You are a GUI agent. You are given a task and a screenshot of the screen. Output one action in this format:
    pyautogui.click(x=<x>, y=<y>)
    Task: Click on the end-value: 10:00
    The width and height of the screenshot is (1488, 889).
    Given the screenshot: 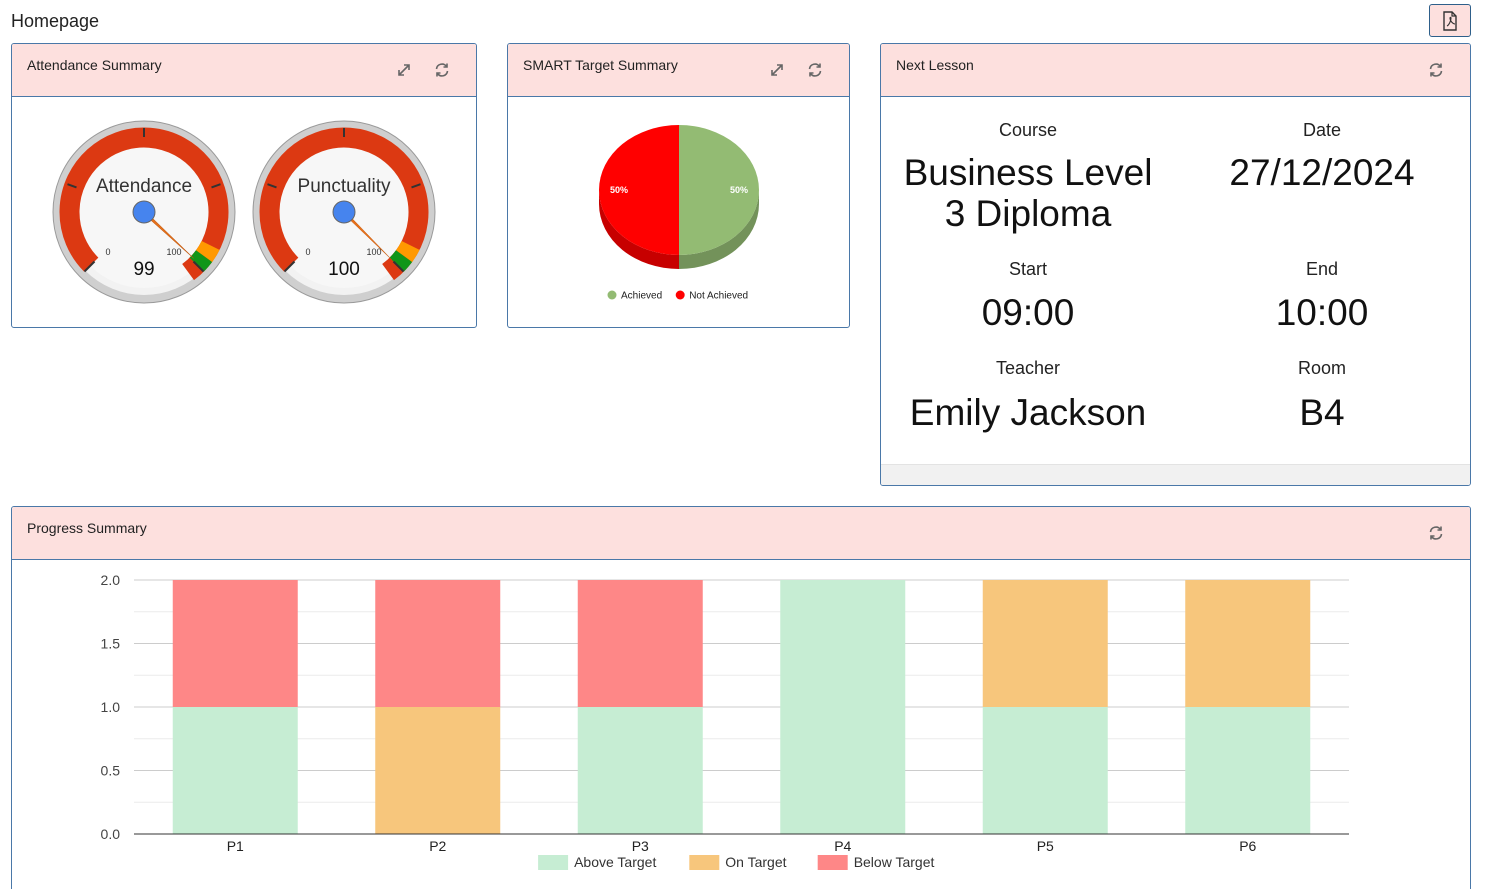 What is the action you would take?
    pyautogui.click(x=1322, y=312)
    